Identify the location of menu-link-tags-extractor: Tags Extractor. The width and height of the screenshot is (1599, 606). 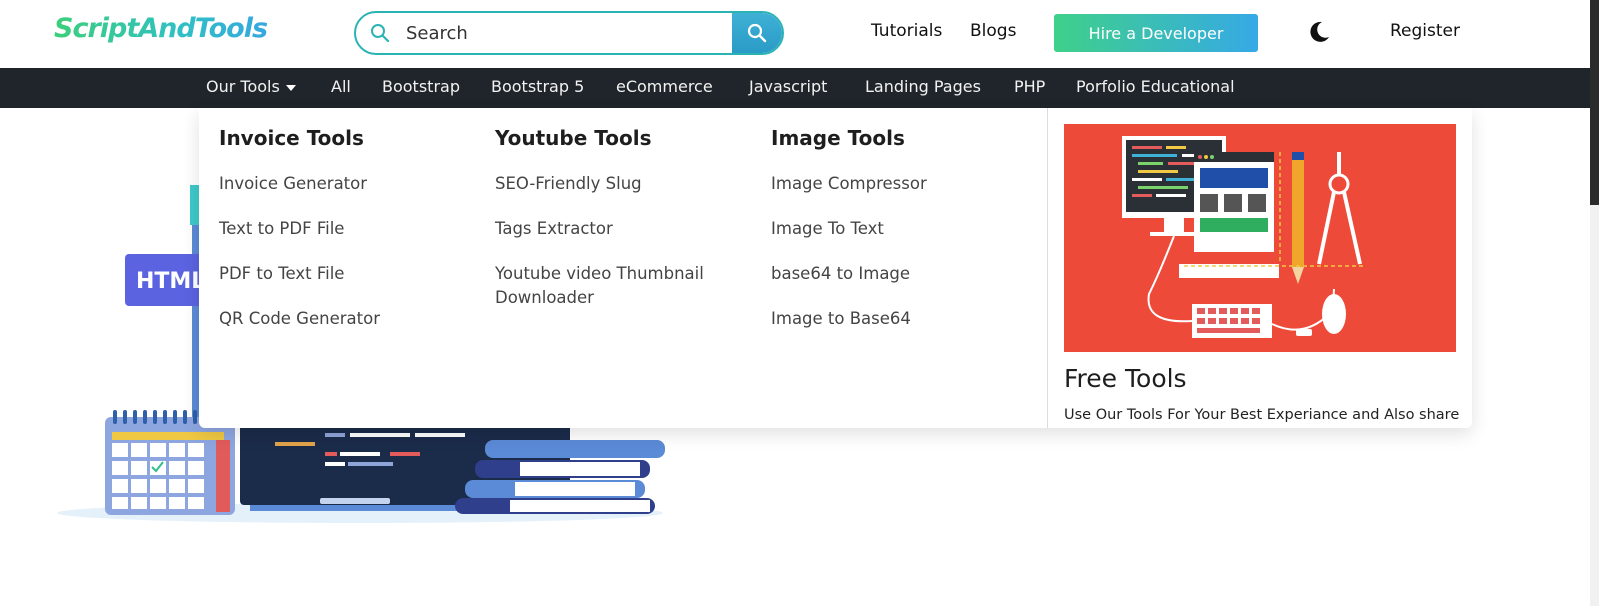
(610, 229).